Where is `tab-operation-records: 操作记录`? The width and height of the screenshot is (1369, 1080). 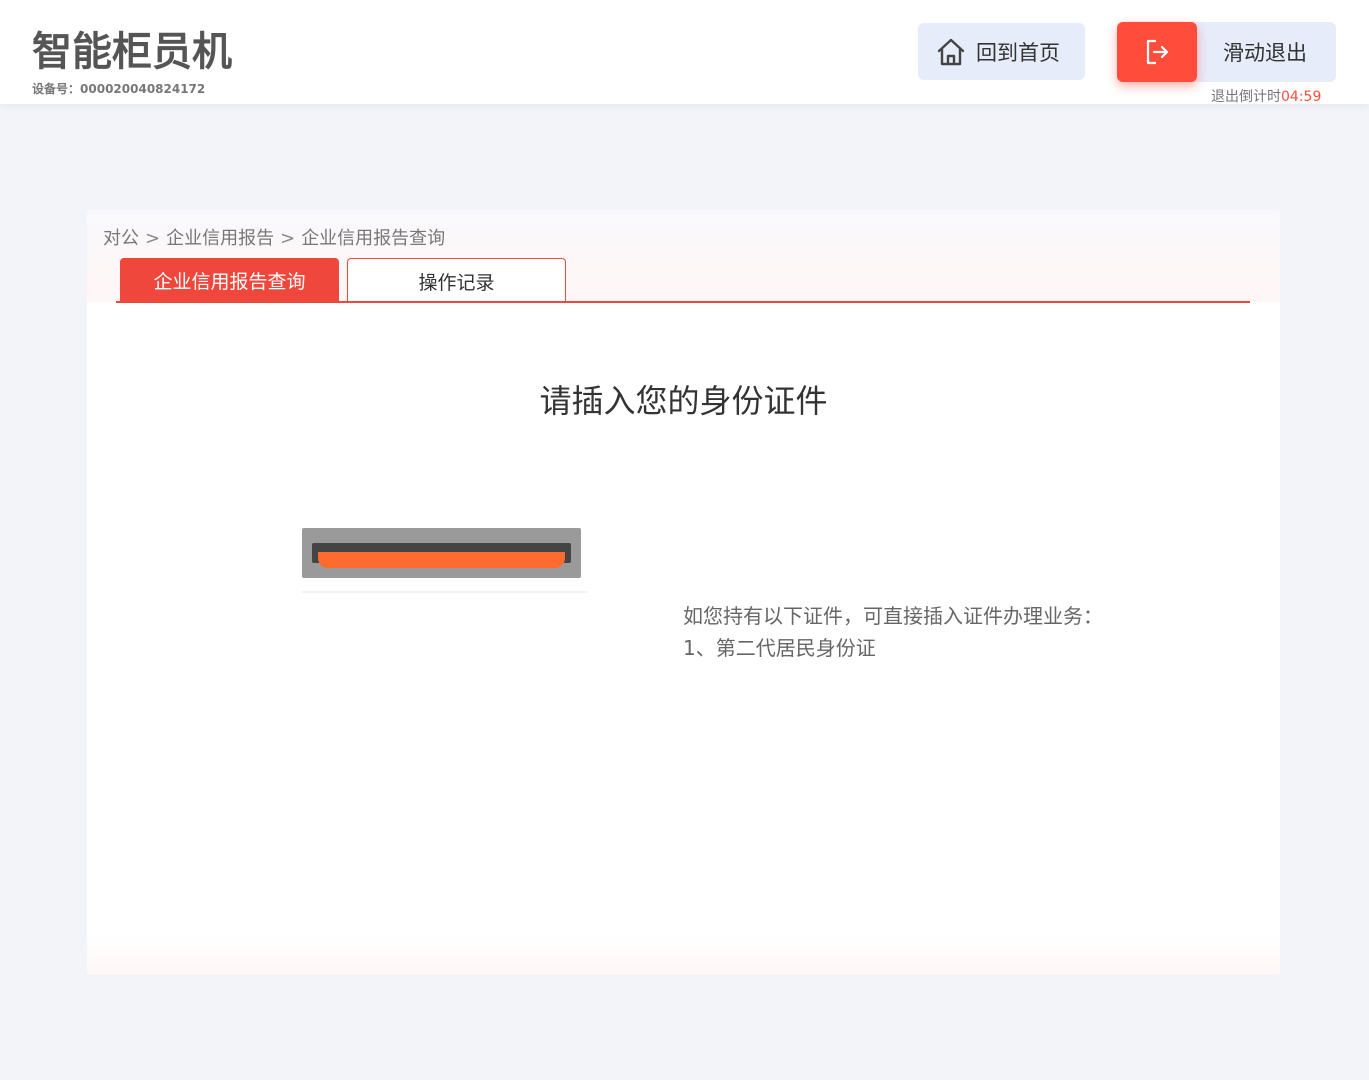 tab-operation-records: 操作记录 is located at coordinates (456, 280).